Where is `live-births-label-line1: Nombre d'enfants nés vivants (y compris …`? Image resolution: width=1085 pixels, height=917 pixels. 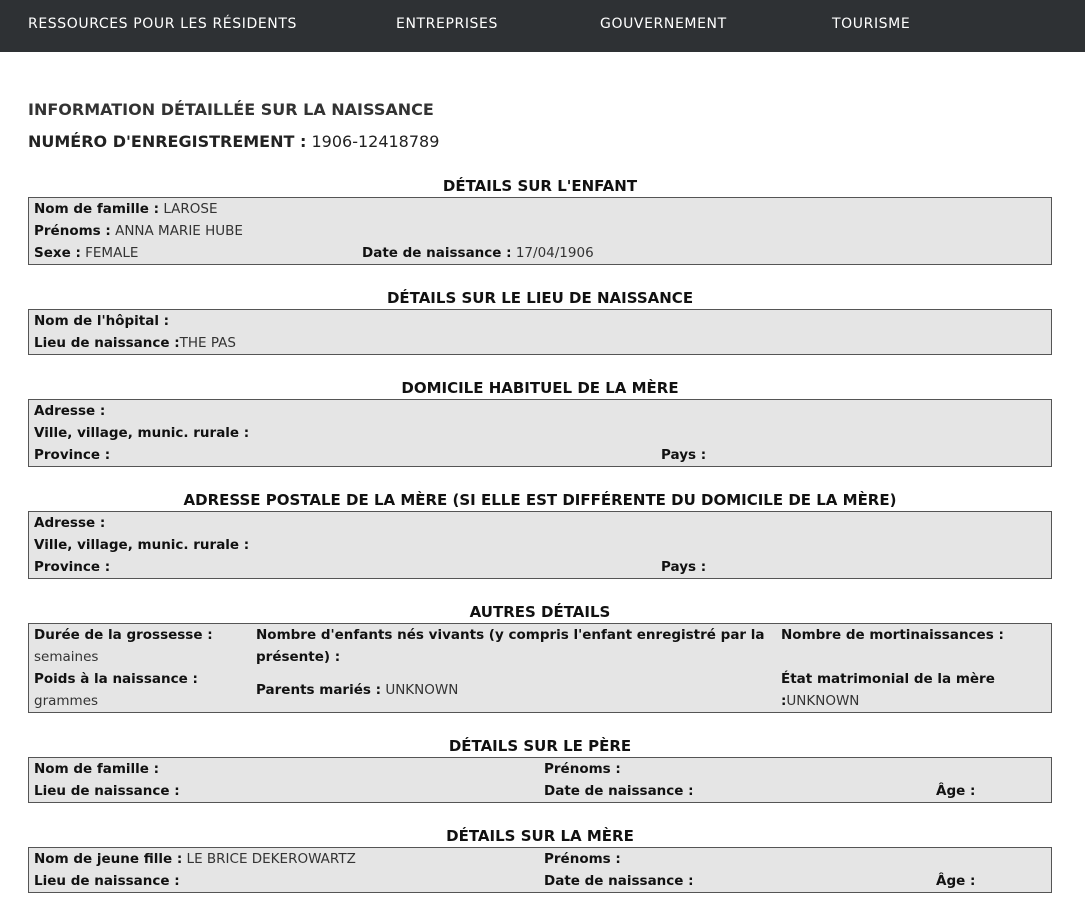
live-births-label-line1: Nombre d'enfants nés vivants (y compris … is located at coordinates (510, 635).